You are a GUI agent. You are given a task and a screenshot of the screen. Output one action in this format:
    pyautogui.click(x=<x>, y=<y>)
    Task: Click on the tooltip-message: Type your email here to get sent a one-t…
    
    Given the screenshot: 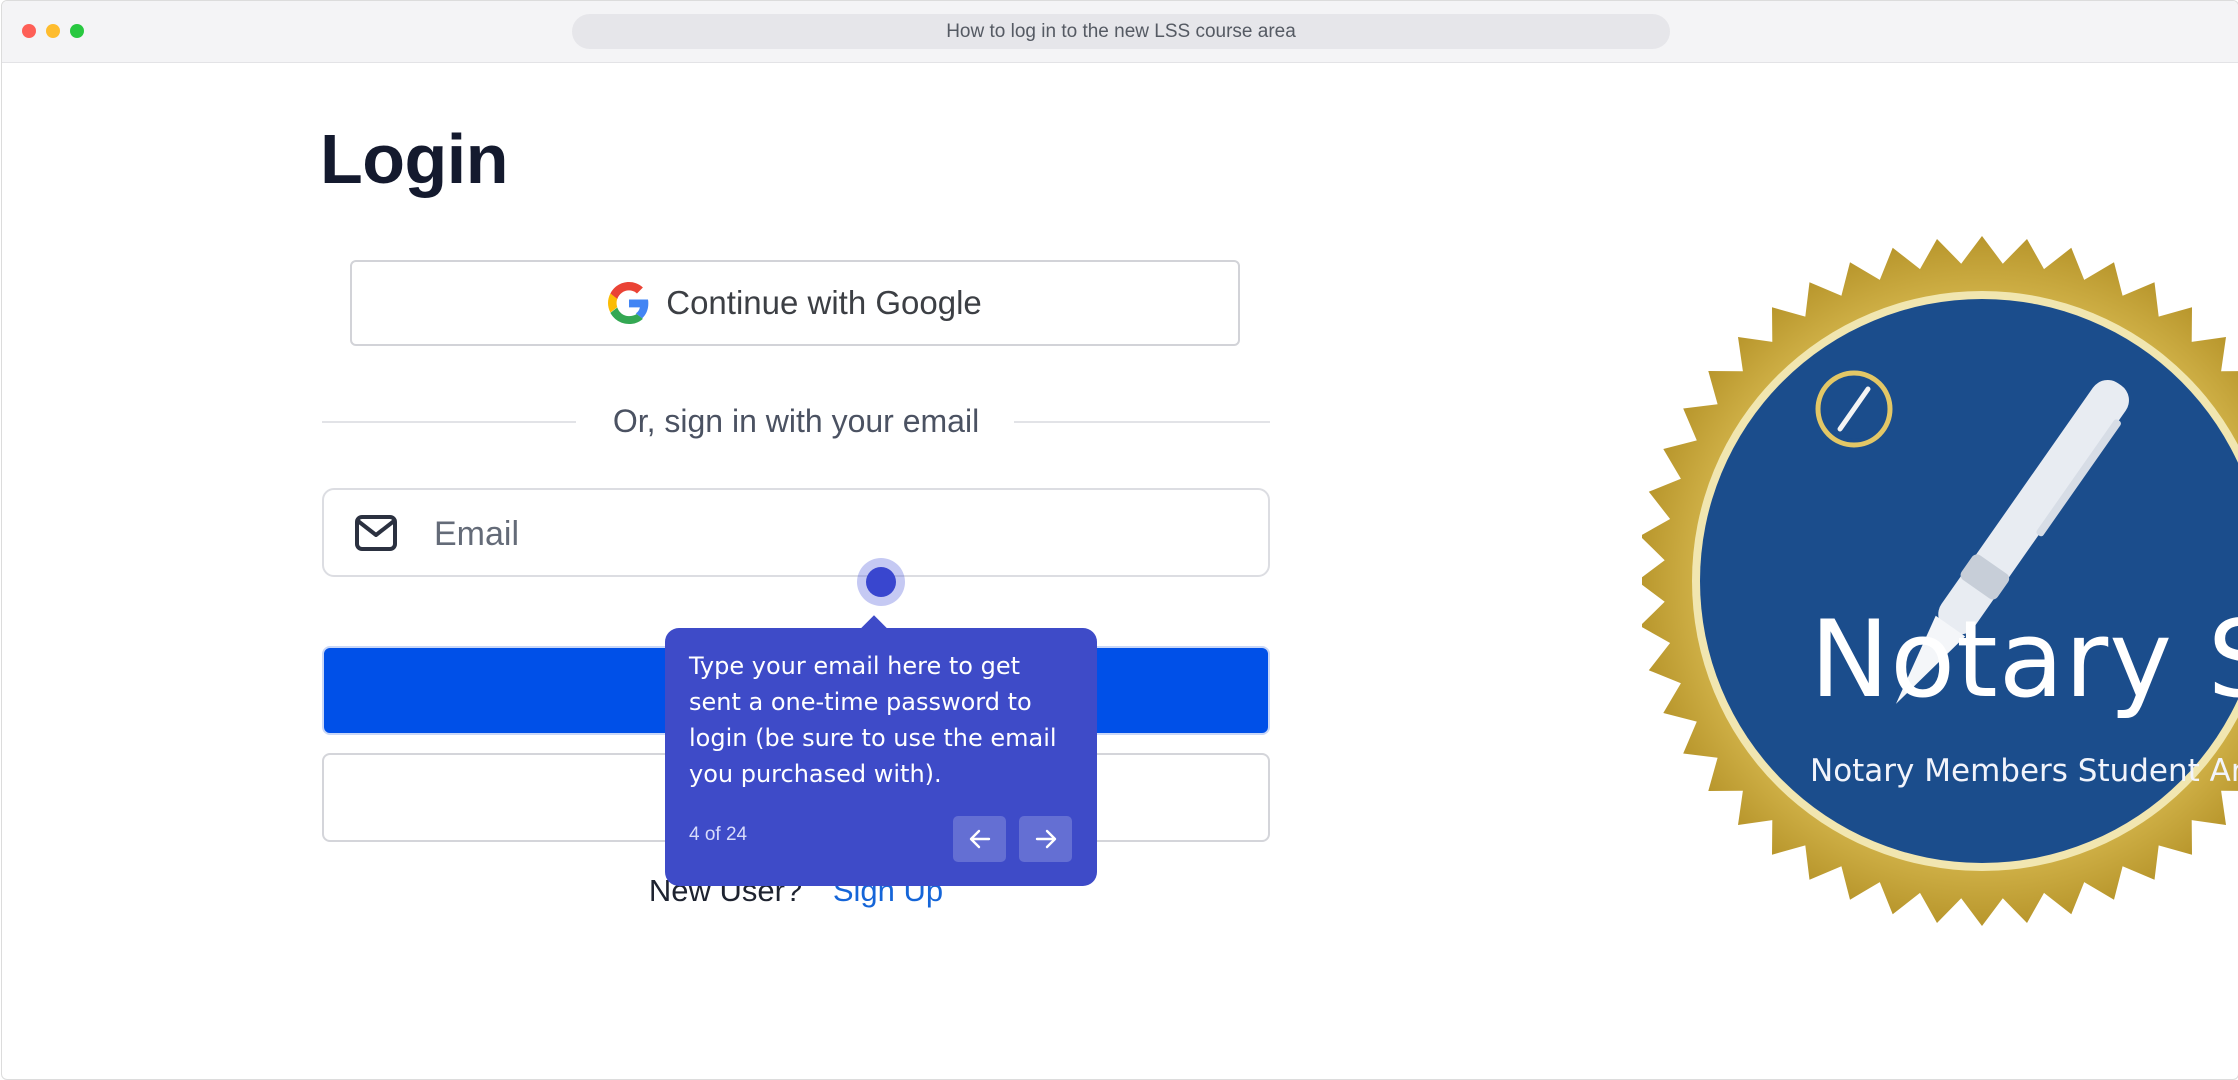 What is the action you would take?
    pyautogui.click(x=873, y=720)
    